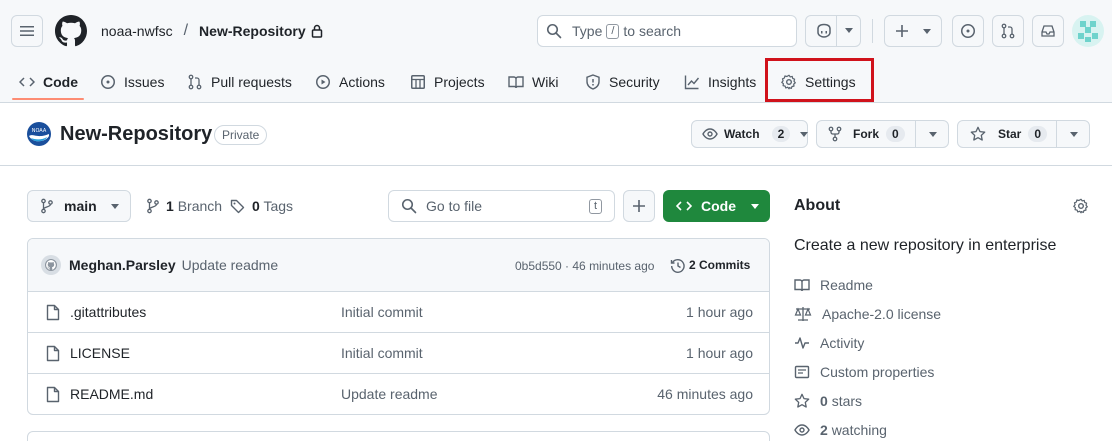 The width and height of the screenshot is (1112, 441). Describe the element at coordinates (593, 82) in the screenshot. I see `shield-icon` at that location.